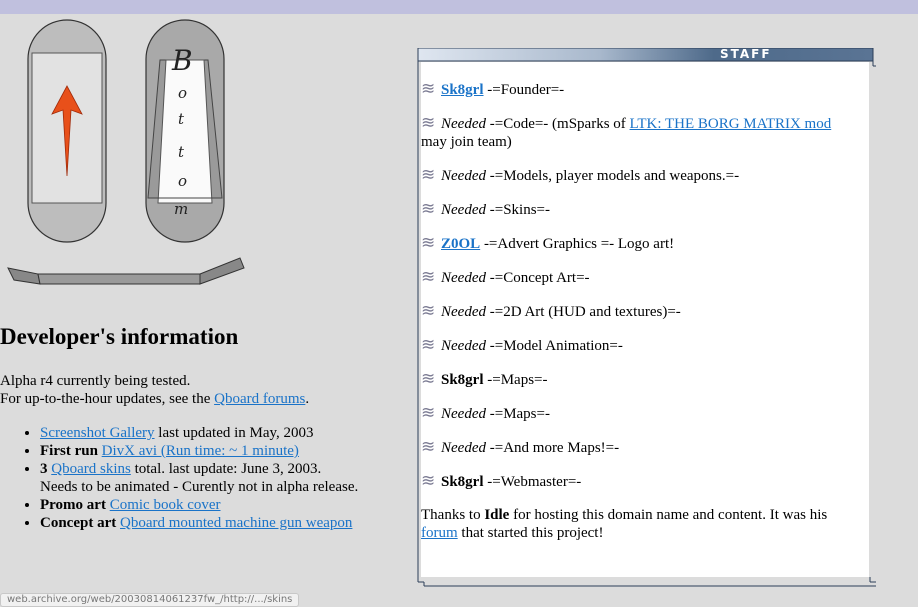 Image resolution: width=918 pixels, height=607 pixels. I want to click on comic-book-cover-link: Comic book cover, so click(165, 505).